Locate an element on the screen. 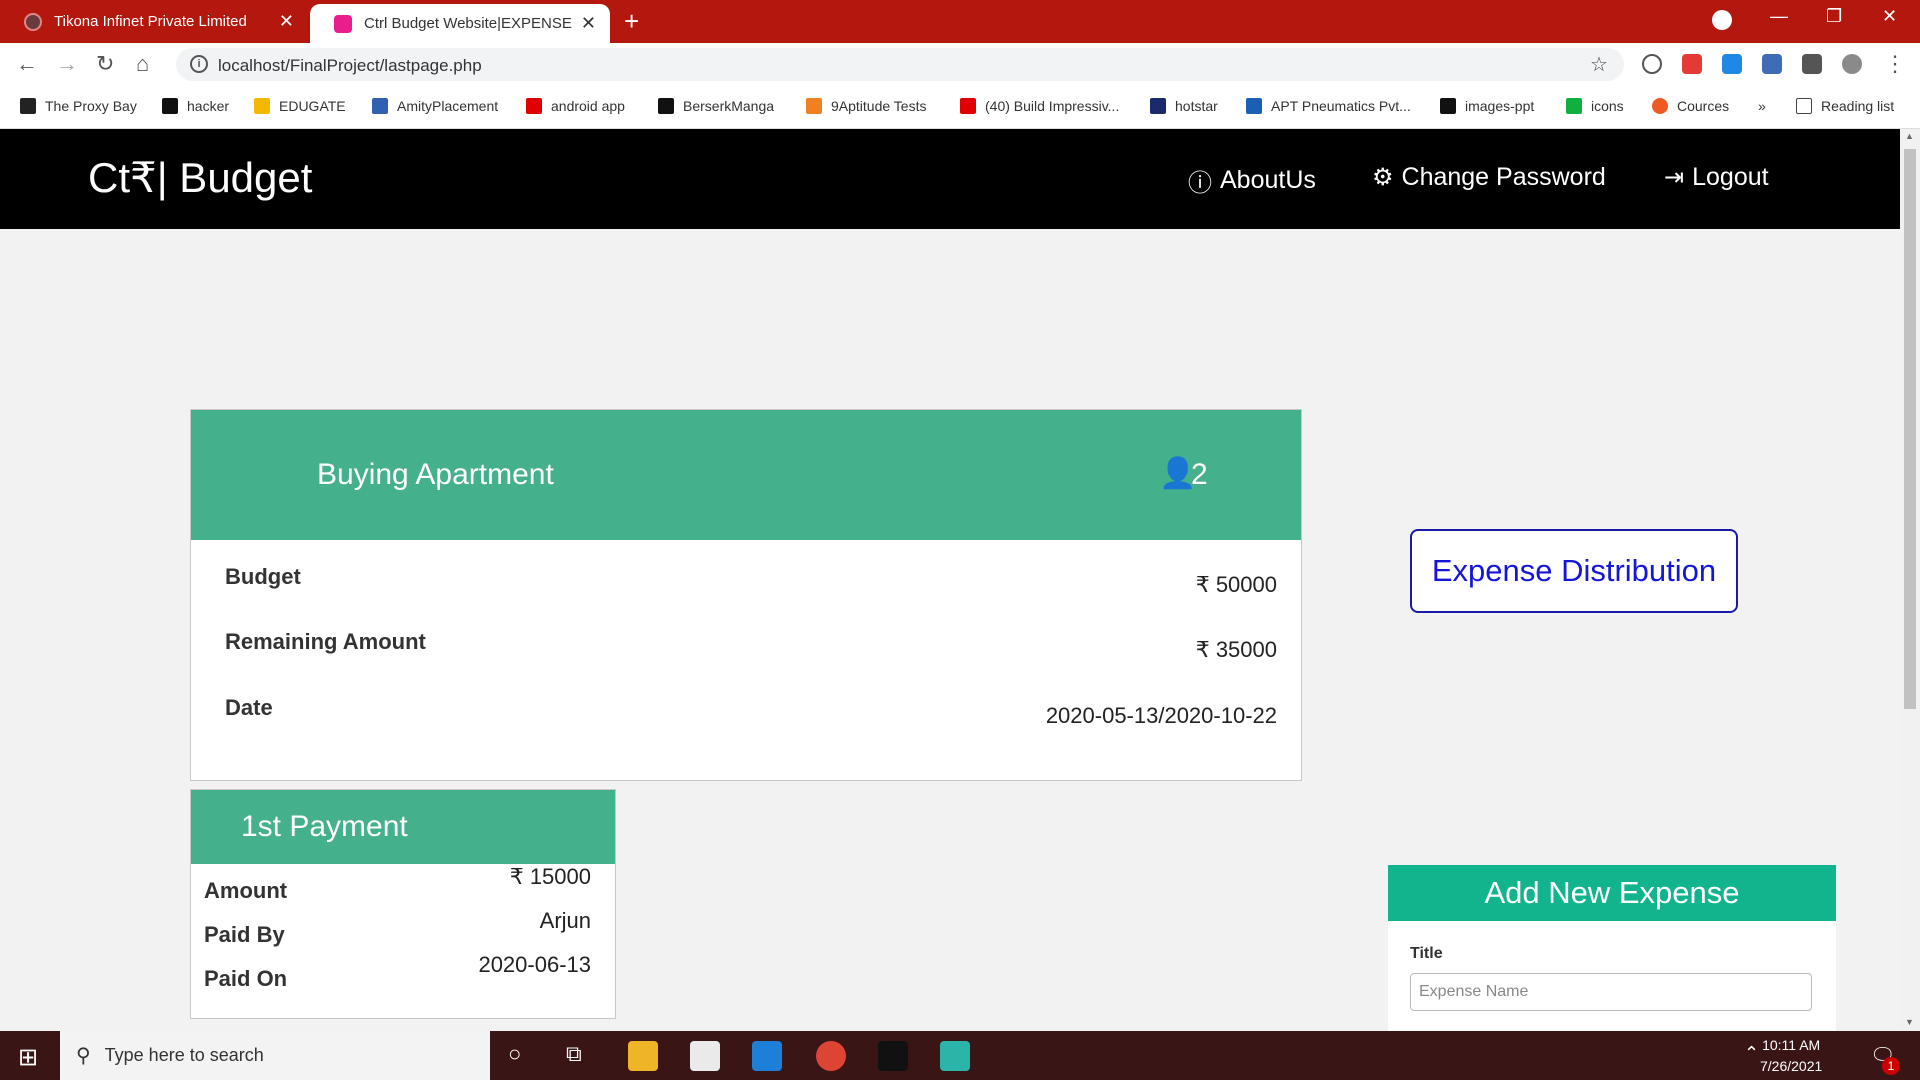  scroll-up-icon: ▲ is located at coordinates (1909, 136).